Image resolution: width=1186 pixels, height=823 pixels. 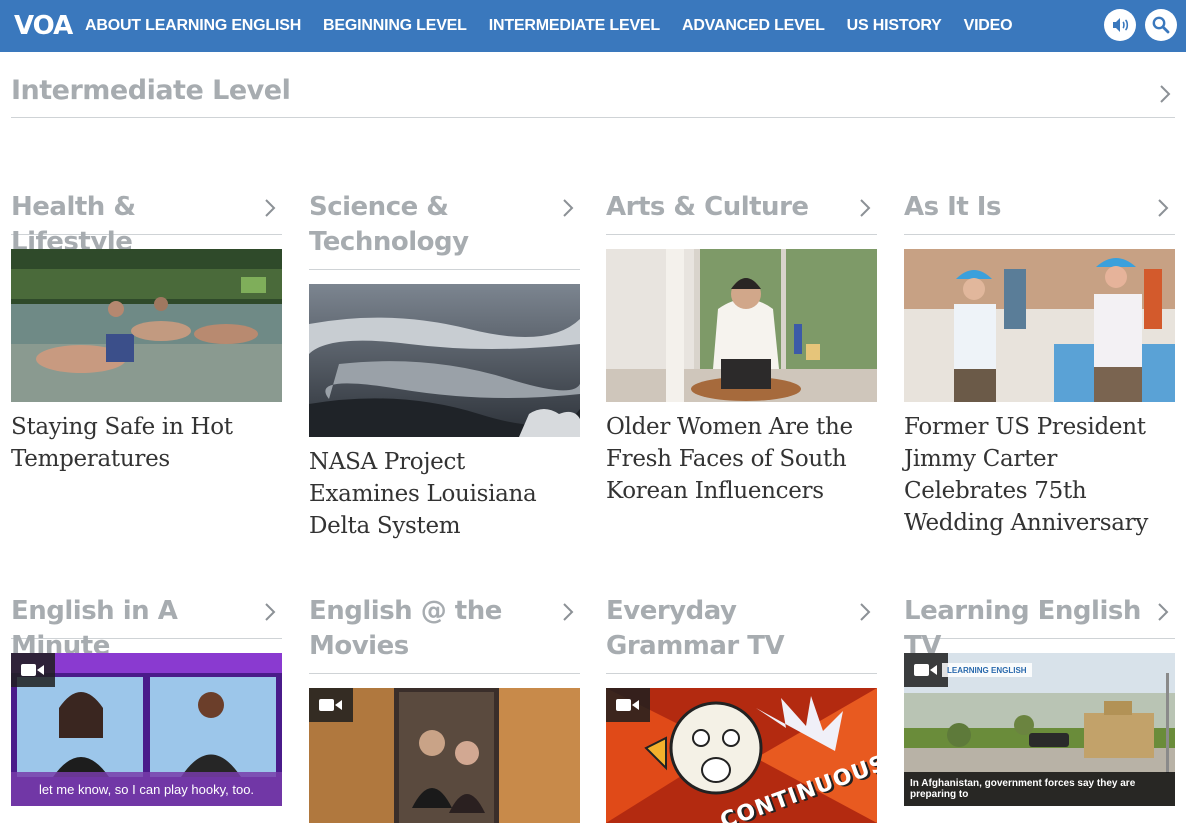 I want to click on badge-text: LEARNING ENGLISH, so click(x=987, y=670).